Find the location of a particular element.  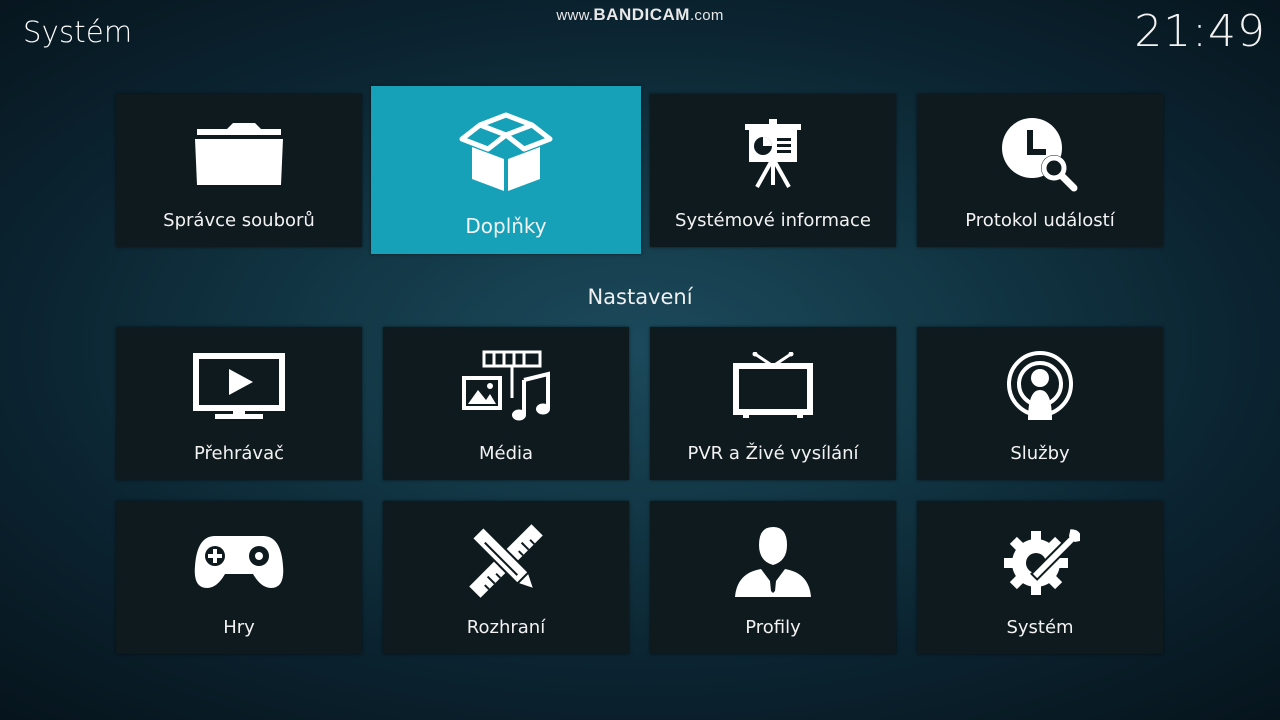

tile-file-manager: Správce souborů is located at coordinates (239, 170).